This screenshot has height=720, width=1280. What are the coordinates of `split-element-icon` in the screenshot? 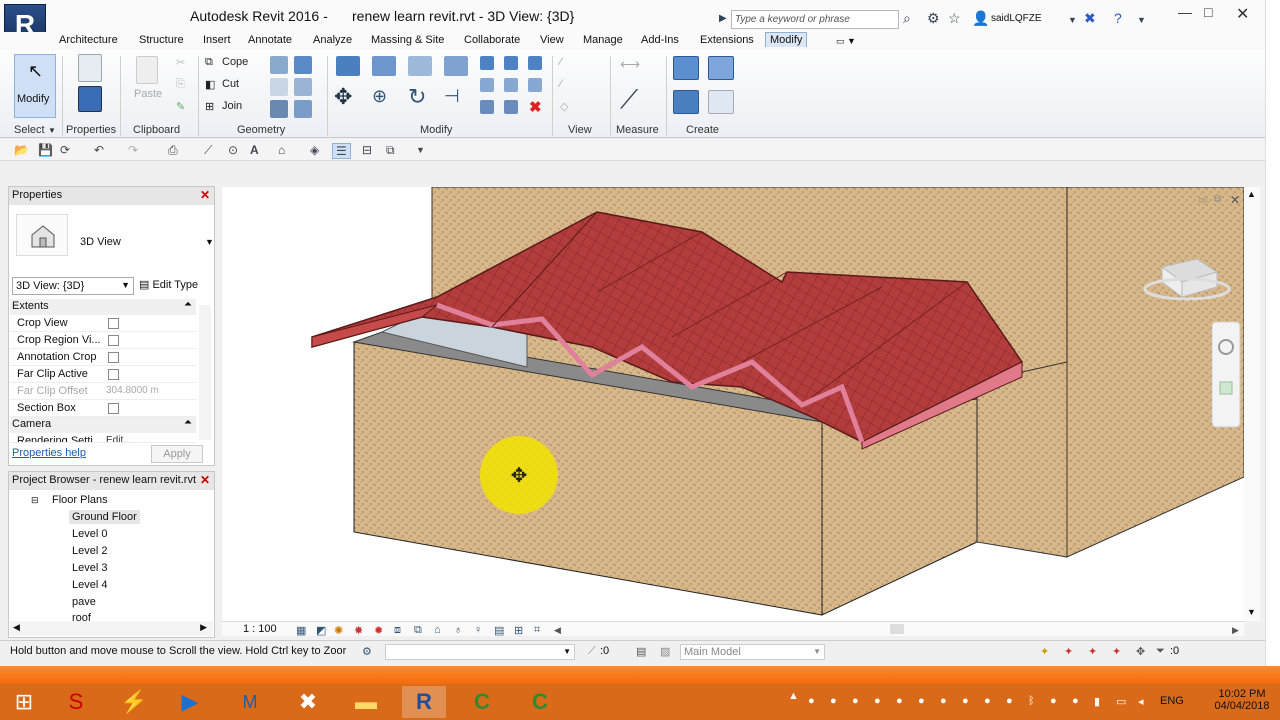 It's located at (487, 63).